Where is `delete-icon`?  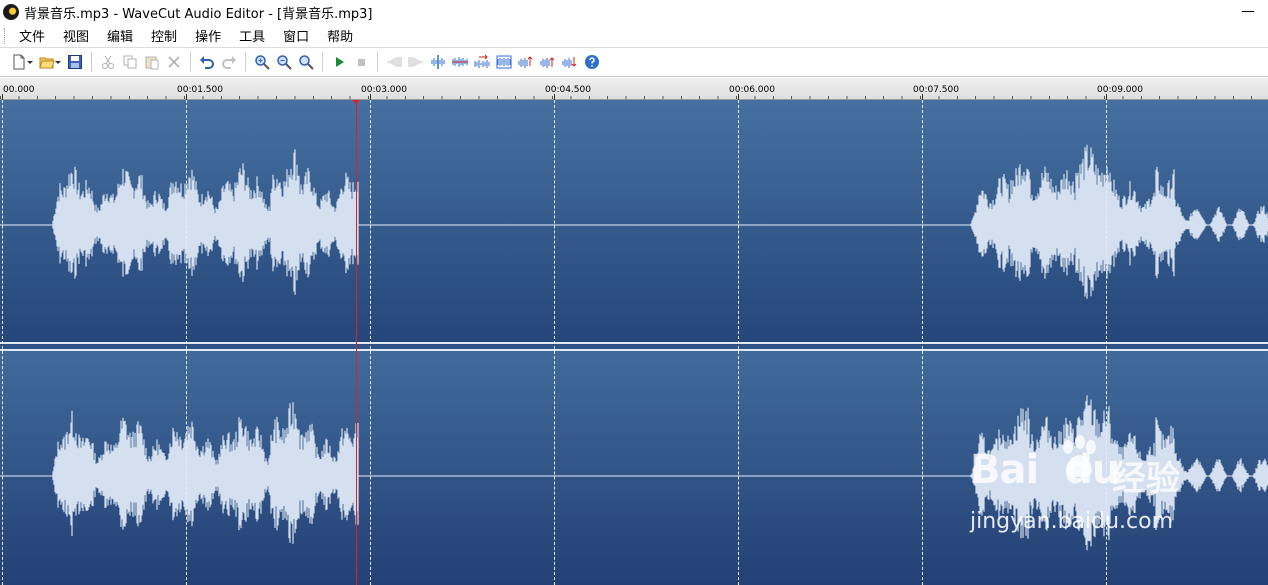
delete-icon is located at coordinates (174, 62).